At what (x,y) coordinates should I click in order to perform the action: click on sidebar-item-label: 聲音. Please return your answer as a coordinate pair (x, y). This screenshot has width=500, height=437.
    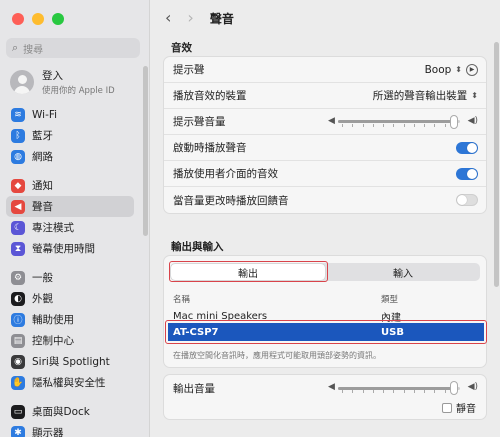
    Looking at the image, I should click on (42, 207).